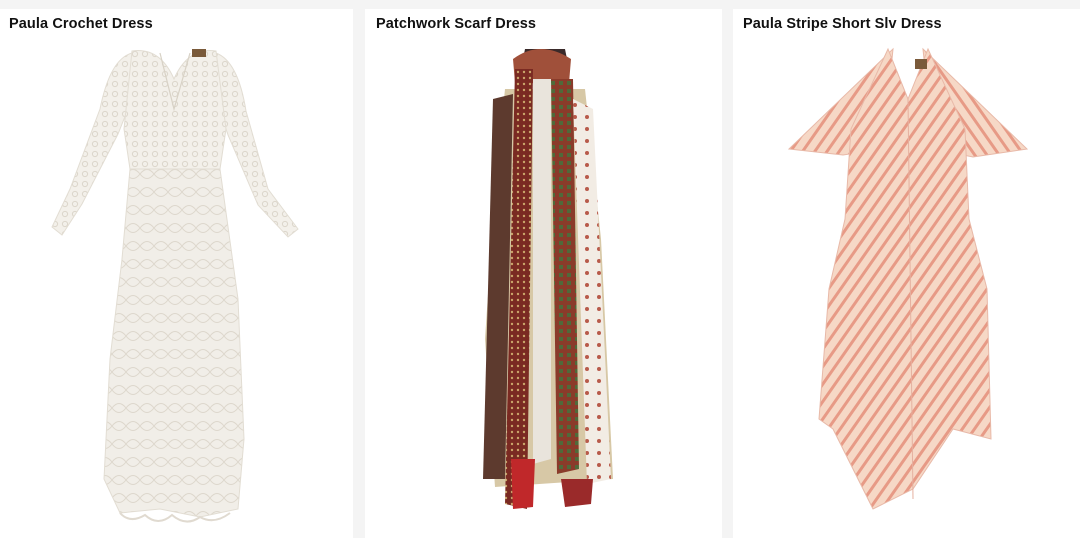  I want to click on product-title: Paula Stripe Short Slv Dress, so click(908, 24).